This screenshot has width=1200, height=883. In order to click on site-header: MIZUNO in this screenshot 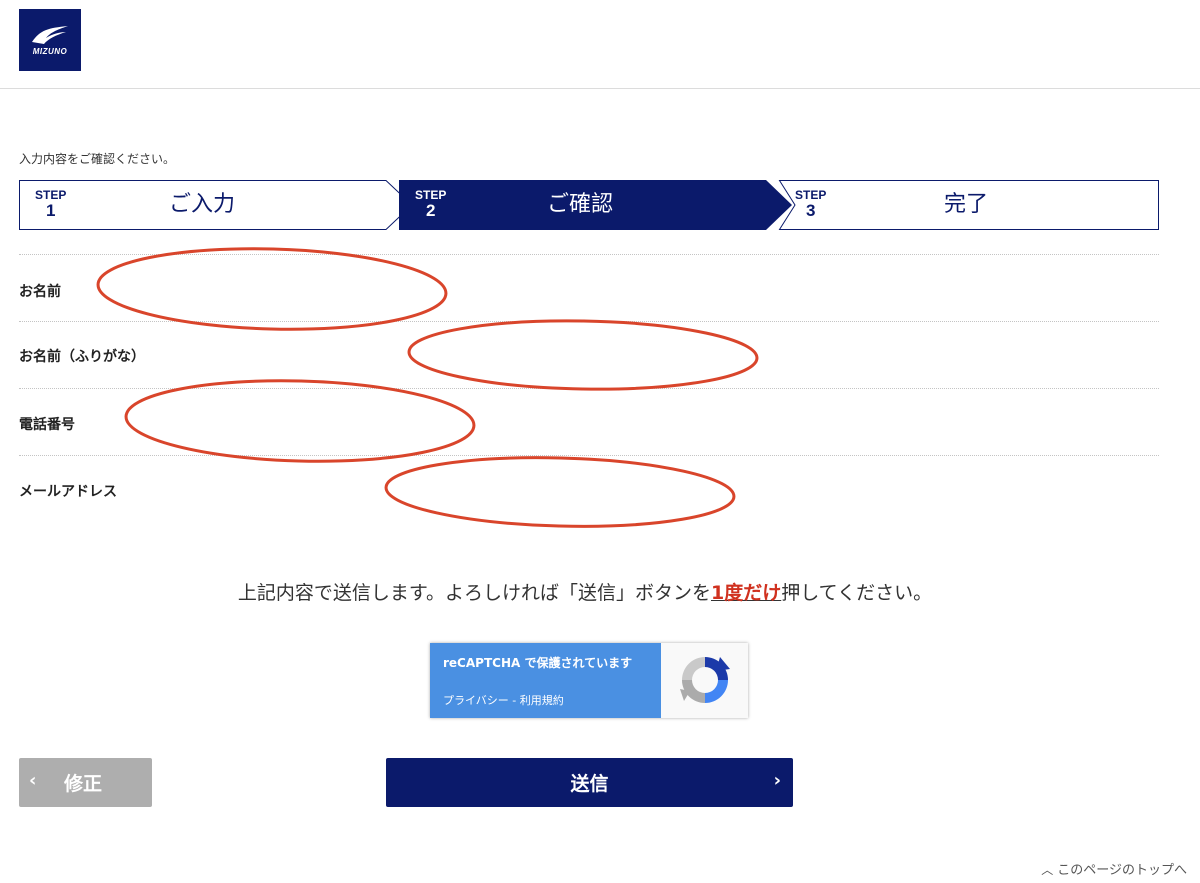, I will do `click(600, 44)`.